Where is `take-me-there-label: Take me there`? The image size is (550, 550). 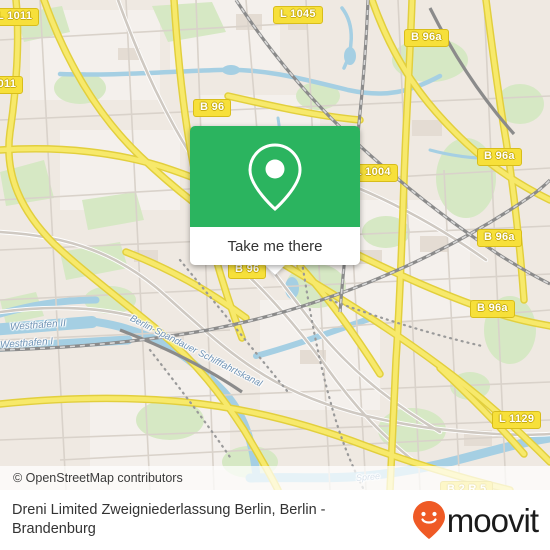 take-me-there-label: Take me there is located at coordinates (275, 246).